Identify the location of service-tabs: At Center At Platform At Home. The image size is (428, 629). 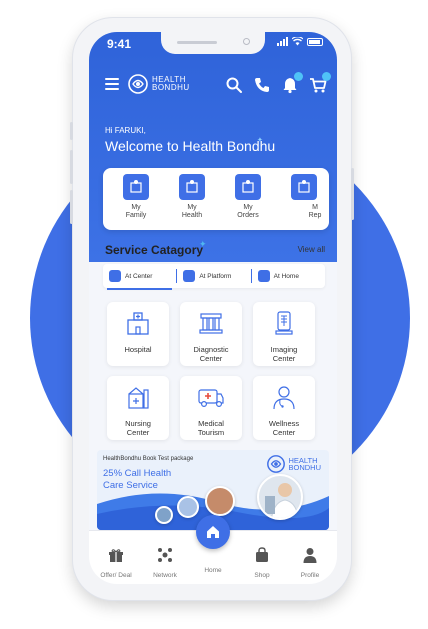
(214, 277).